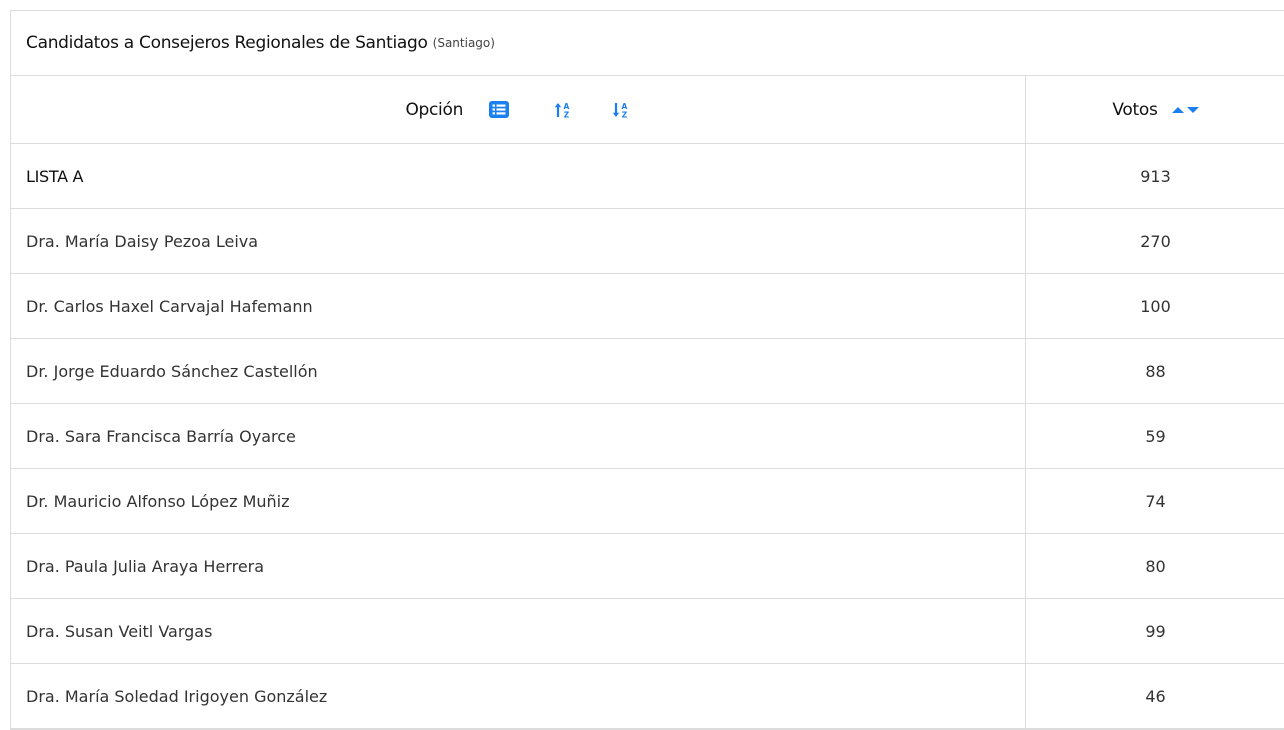 The image size is (1284, 730). I want to click on votes-cell: 270, so click(1154, 241).